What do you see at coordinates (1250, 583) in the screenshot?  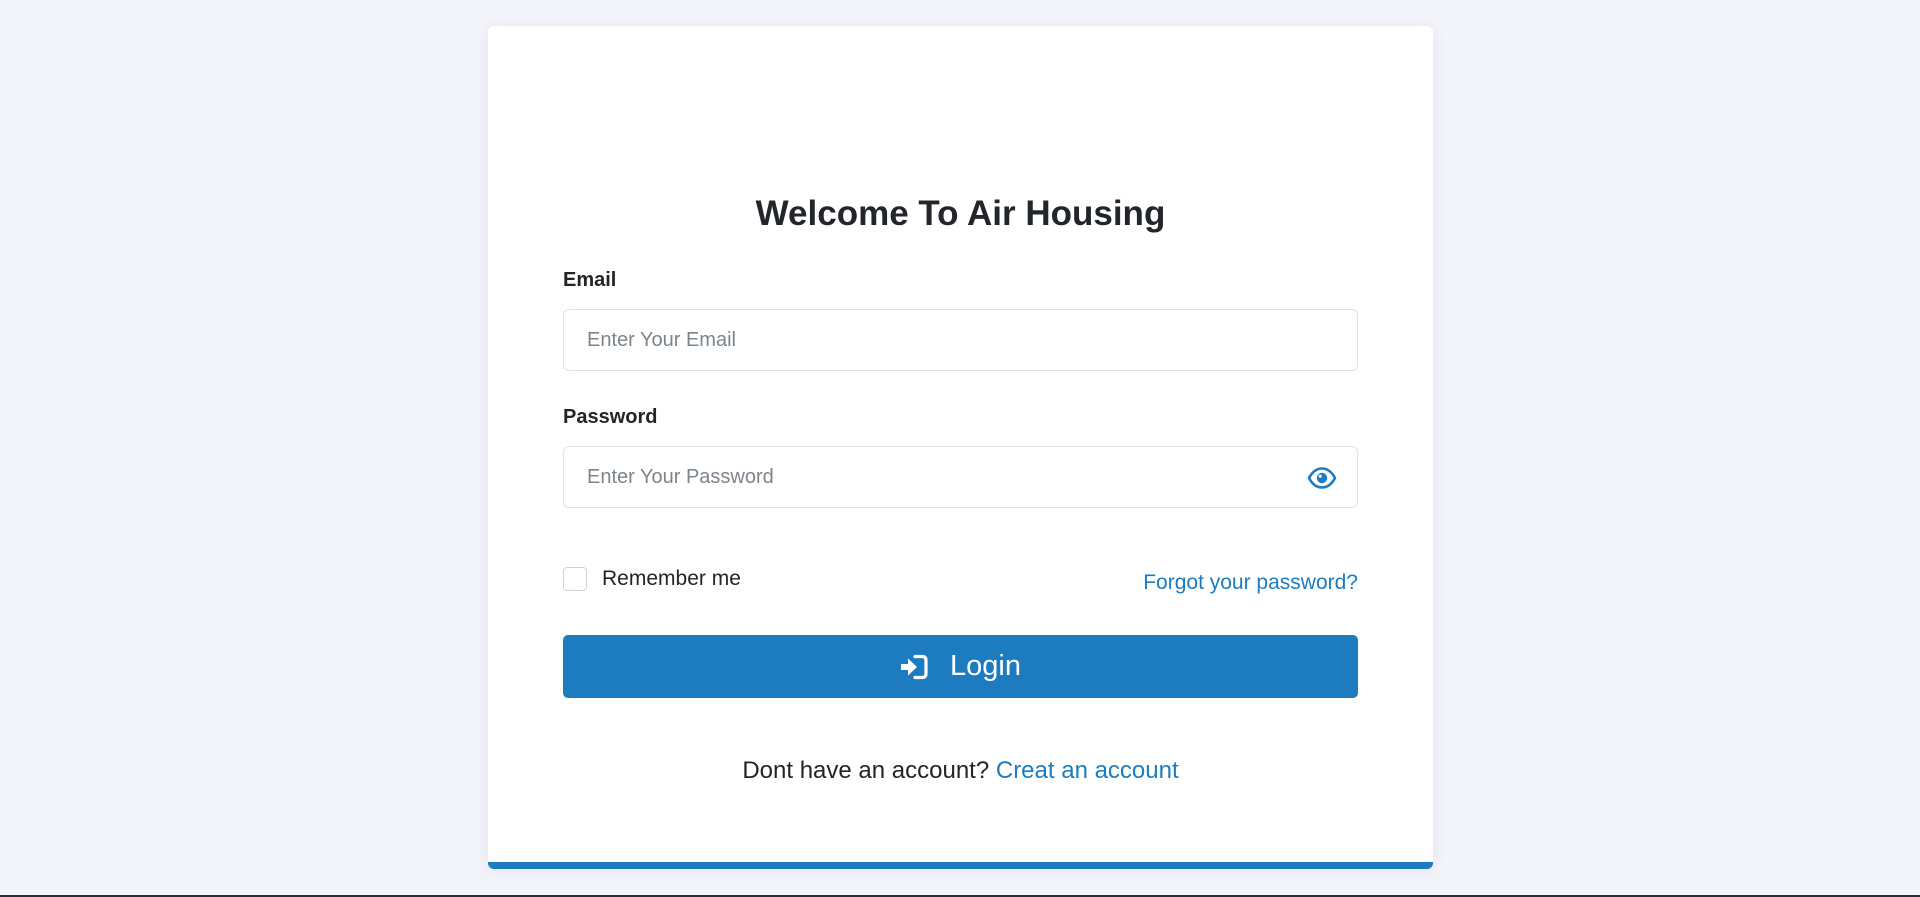 I see `forgot-password-link: Forgot your password?` at bounding box center [1250, 583].